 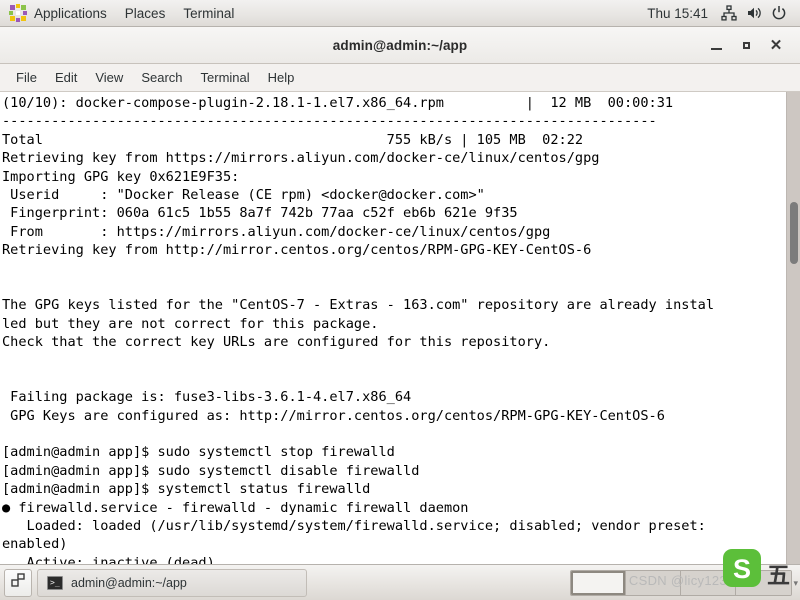 What do you see at coordinates (400, 13) in the screenshot?
I see `gnome-top-panel: Applications Places Terminal Thu 15:41` at bounding box center [400, 13].